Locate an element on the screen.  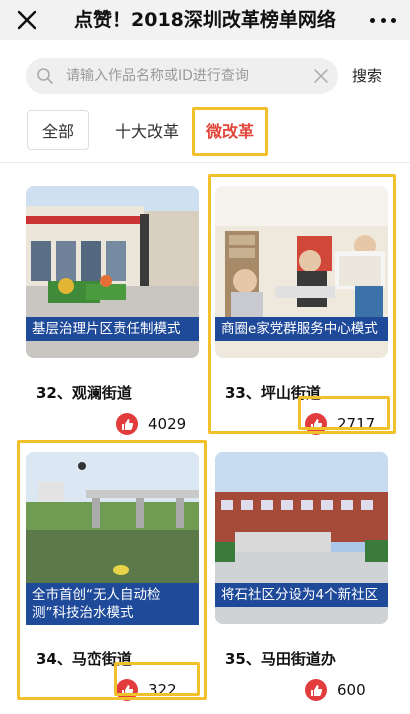
clear-icon is located at coordinates (321, 76).